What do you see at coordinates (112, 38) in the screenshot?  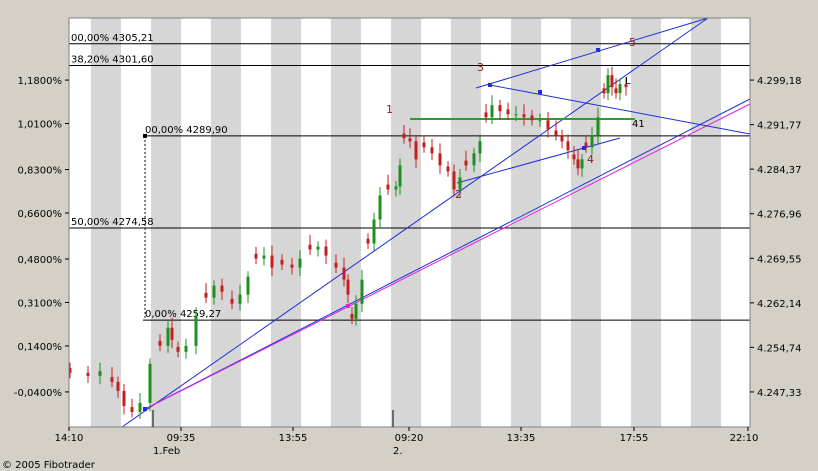 I see `fib-label: 00,00% 4305,21` at bounding box center [112, 38].